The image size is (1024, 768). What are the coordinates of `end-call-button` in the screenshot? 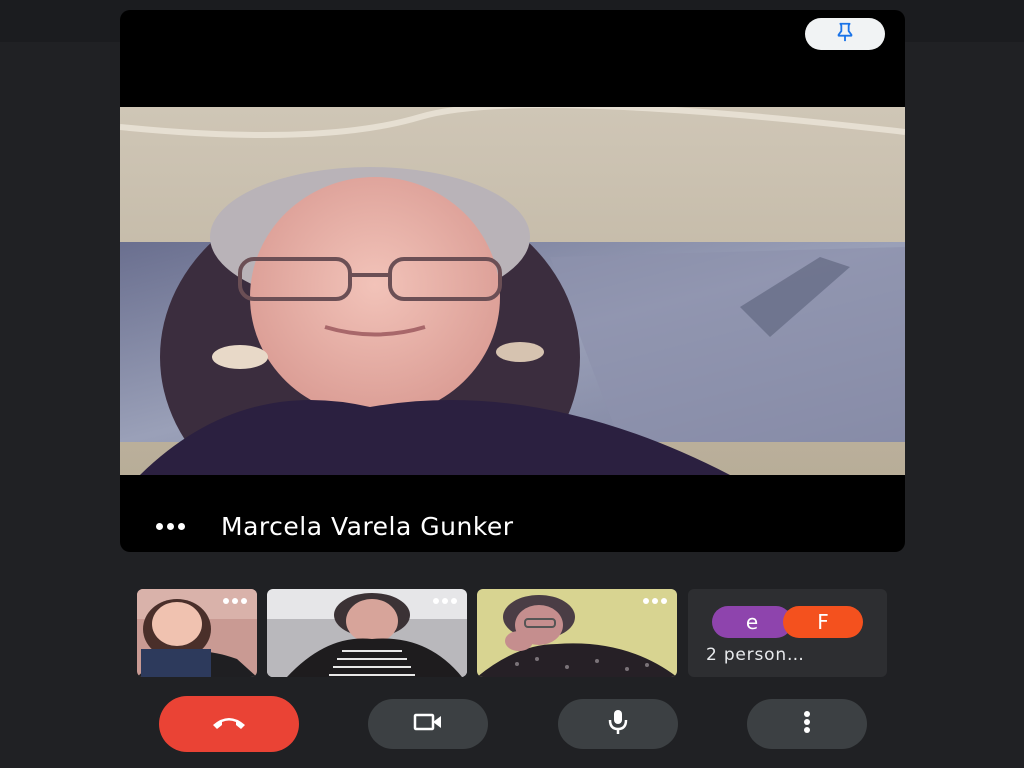 It's located at (229, 724).